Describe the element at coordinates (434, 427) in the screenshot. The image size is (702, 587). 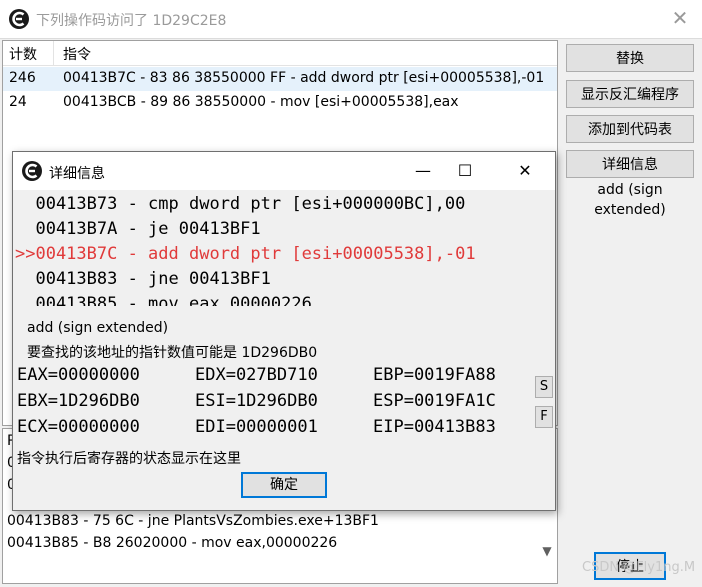
I see `register-eip: EIP=00413B83` at that location.